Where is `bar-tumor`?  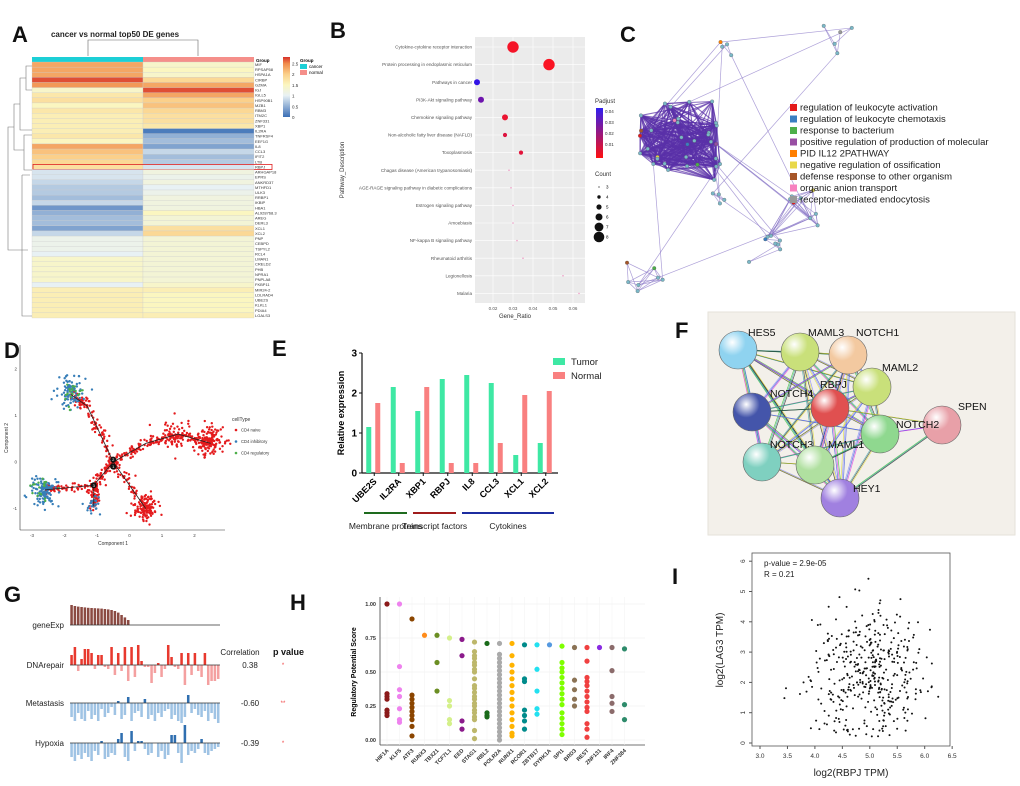 bar-tumor is located at coordinates (442, 426).